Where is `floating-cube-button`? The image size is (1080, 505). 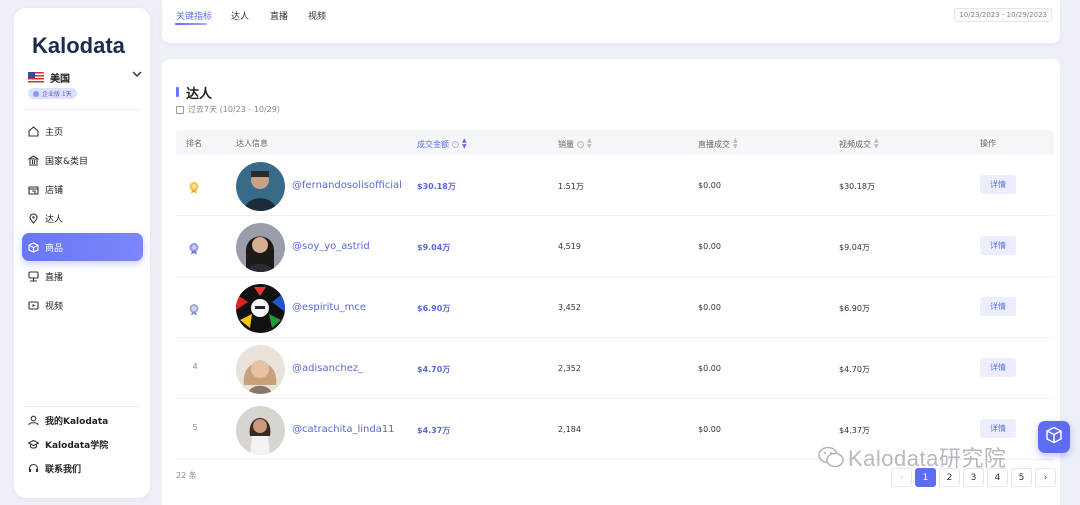
floating-cube-button is located at coordinates (1054, 437).